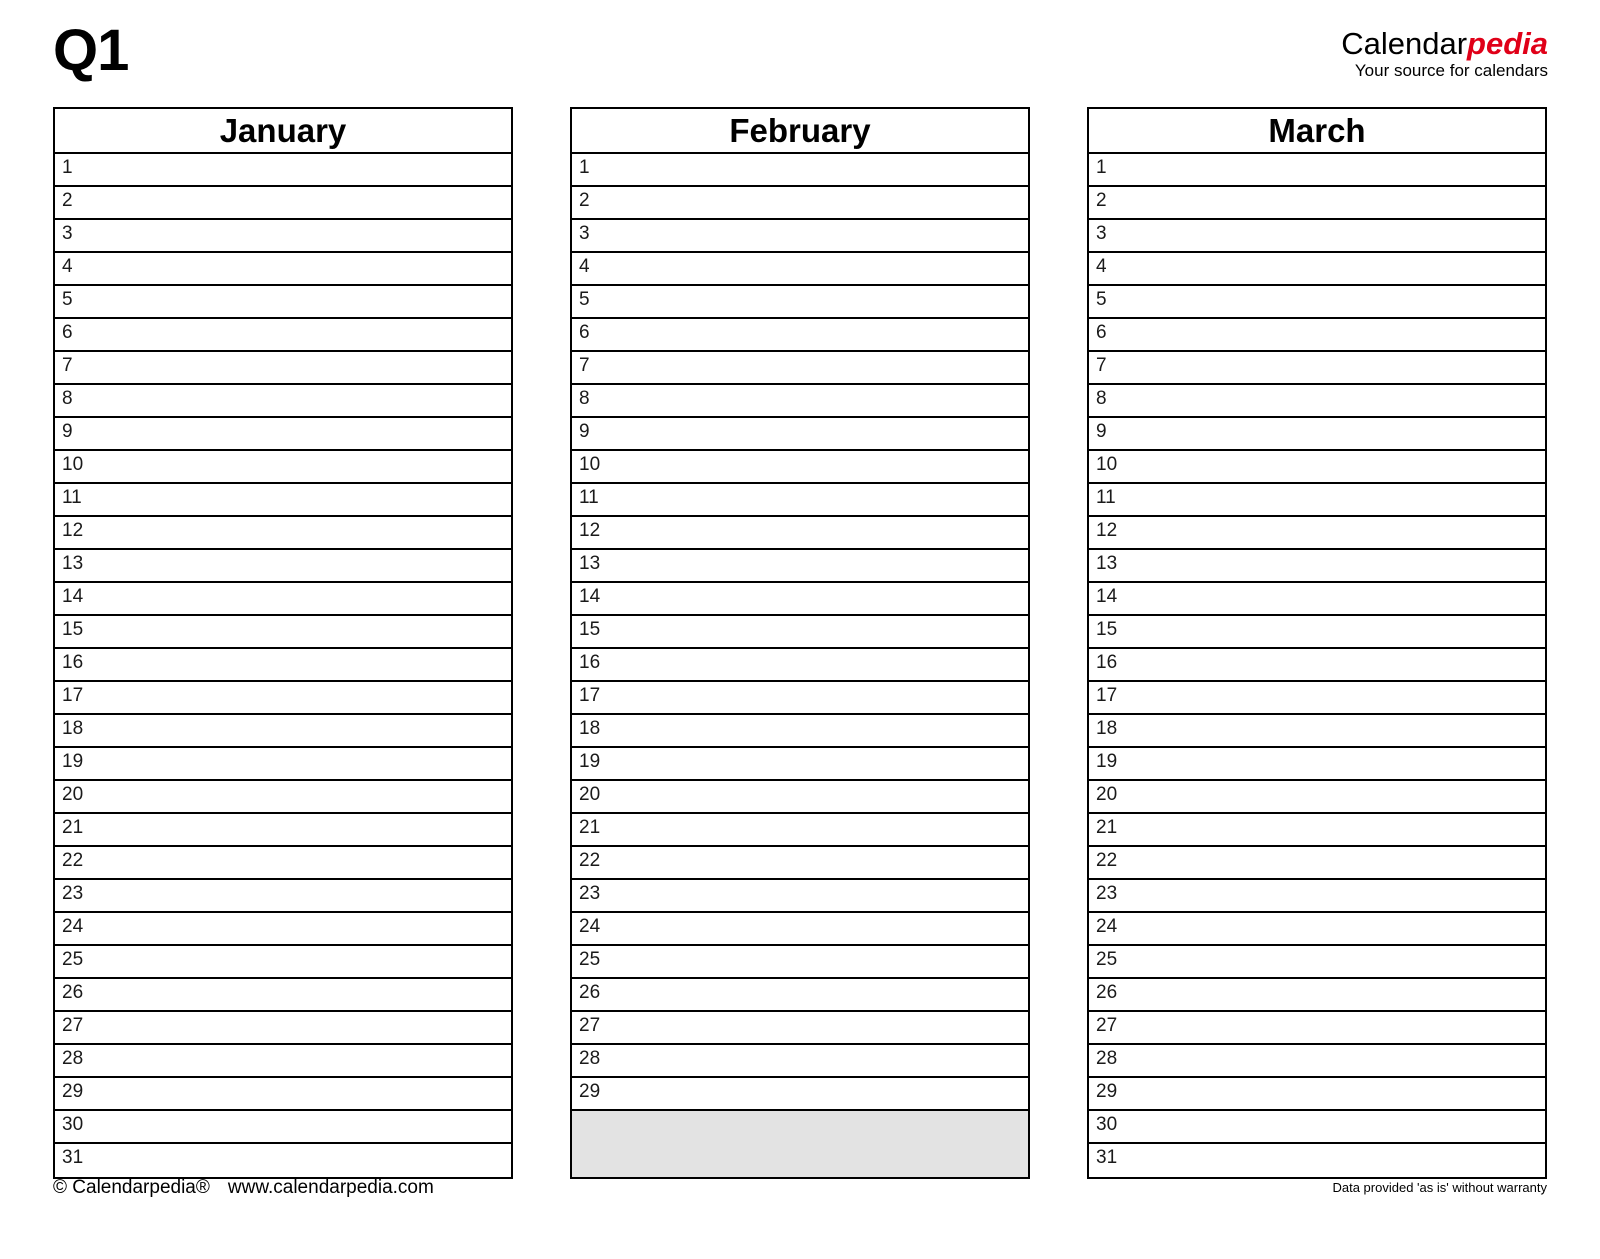 The height and width of the screenshot is (1259, 1600). What do you see at coordinates (590, 1058) in the screenshot?
I see `day-number: 28` at bounding box center [590, 1058].